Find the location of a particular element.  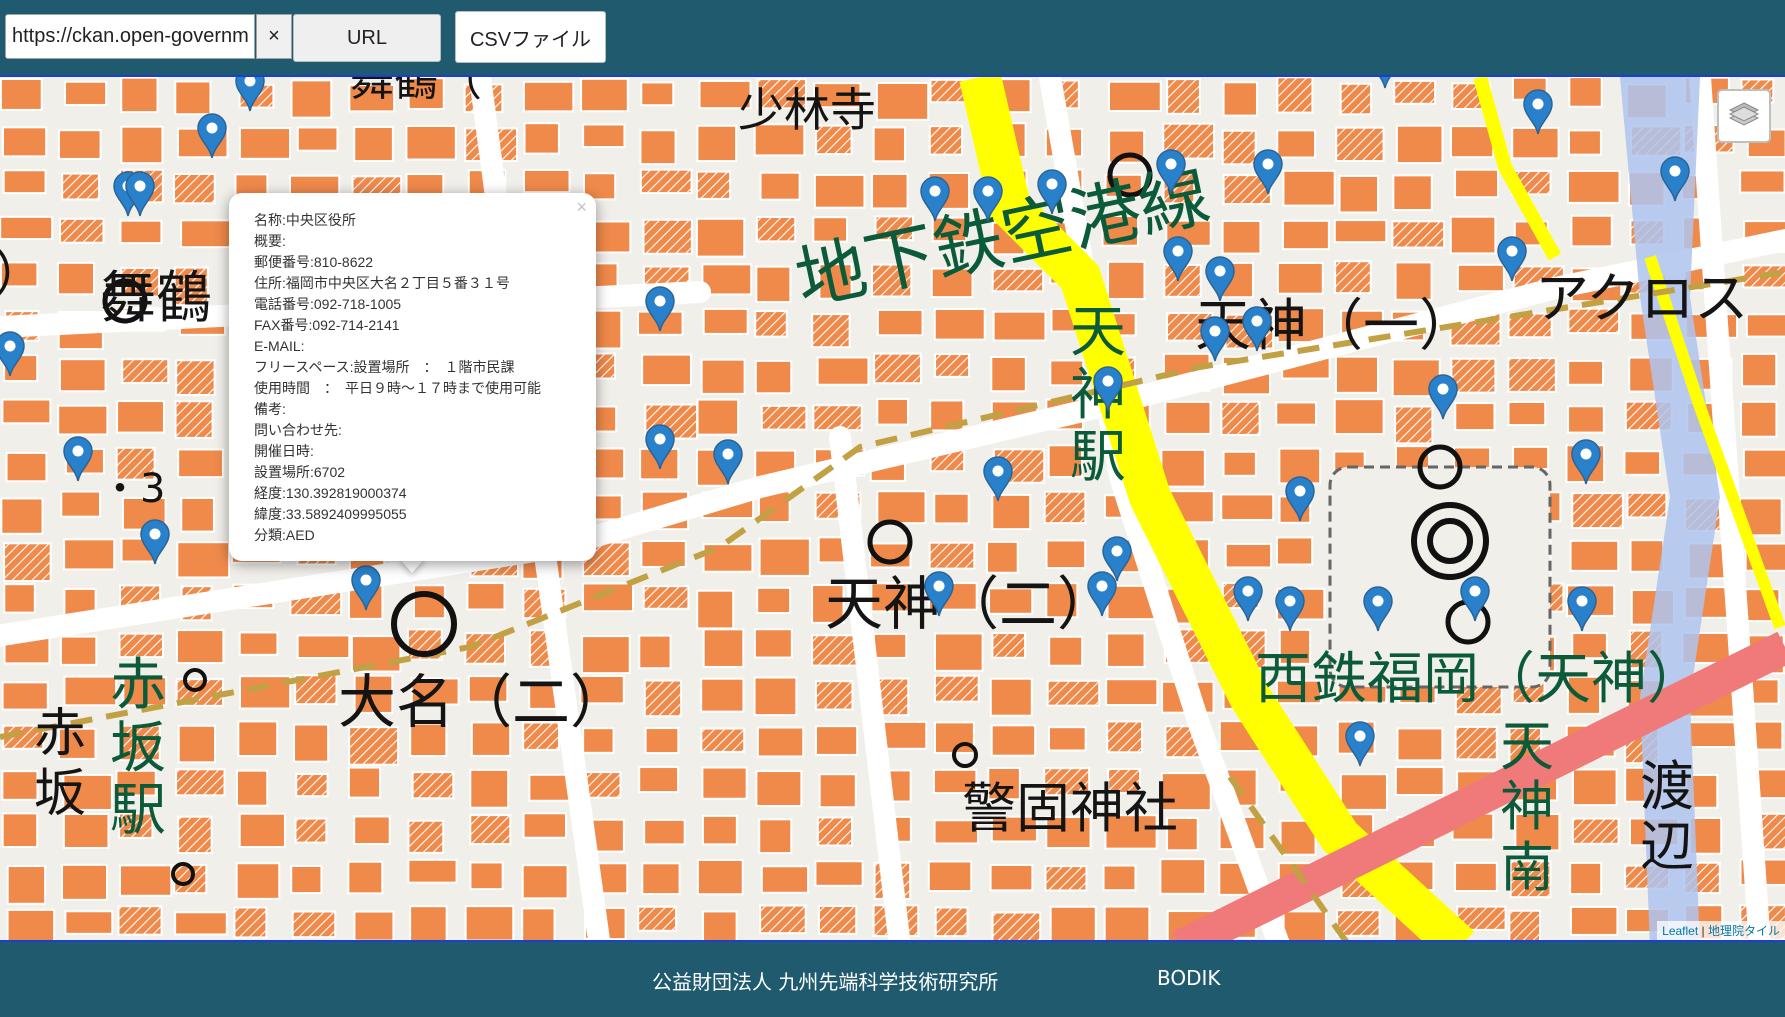

layers-control-button is located at coordinates (1744, 116).